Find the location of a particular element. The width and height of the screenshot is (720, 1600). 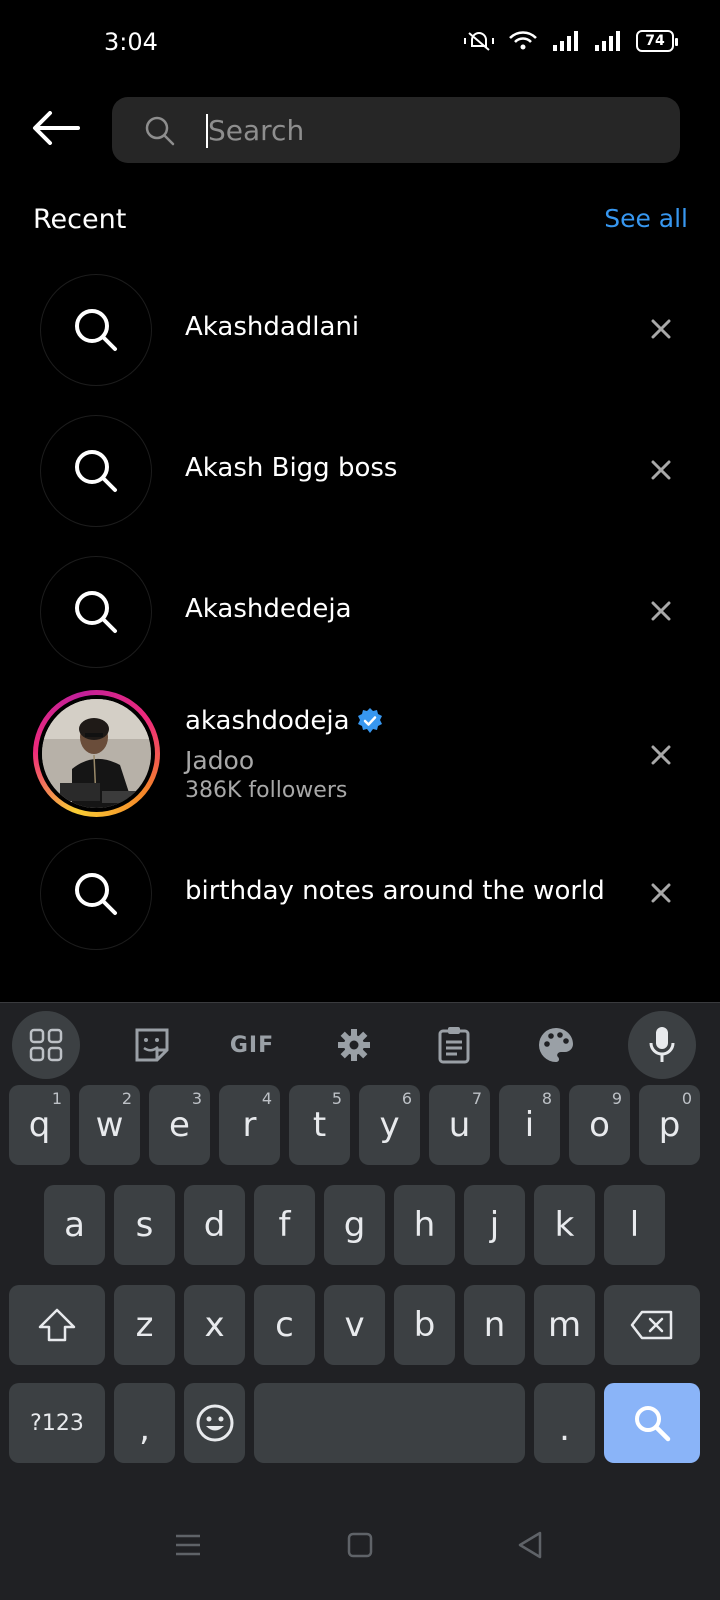

emoji-key is located at coordinates (214, 1423).